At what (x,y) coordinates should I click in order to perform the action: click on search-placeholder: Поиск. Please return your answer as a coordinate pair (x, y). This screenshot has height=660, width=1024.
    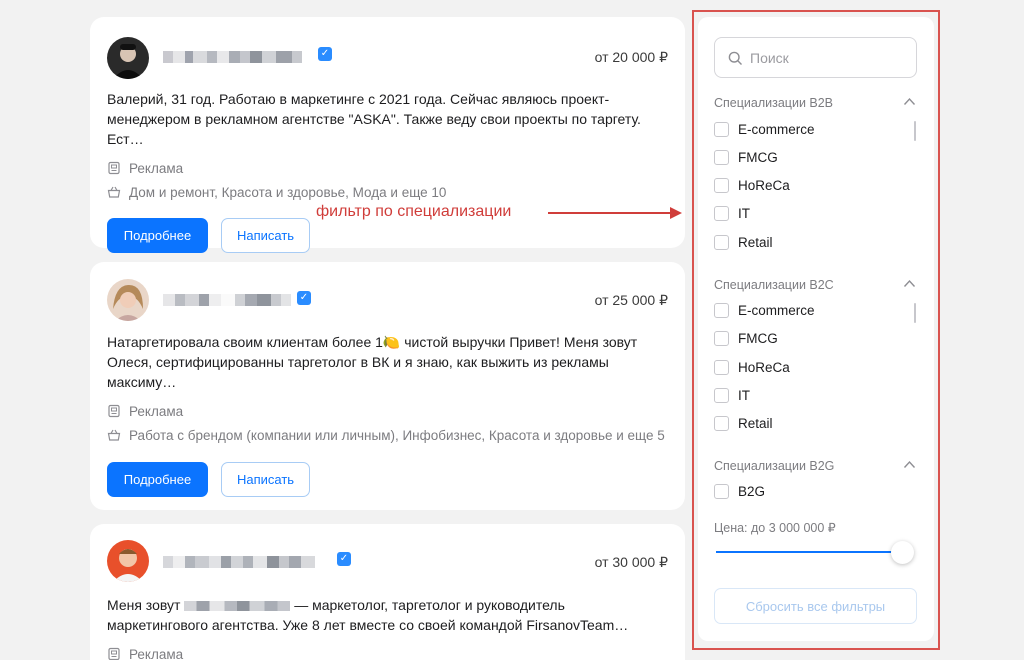
    Looking at the image, I should click on (769, 58).